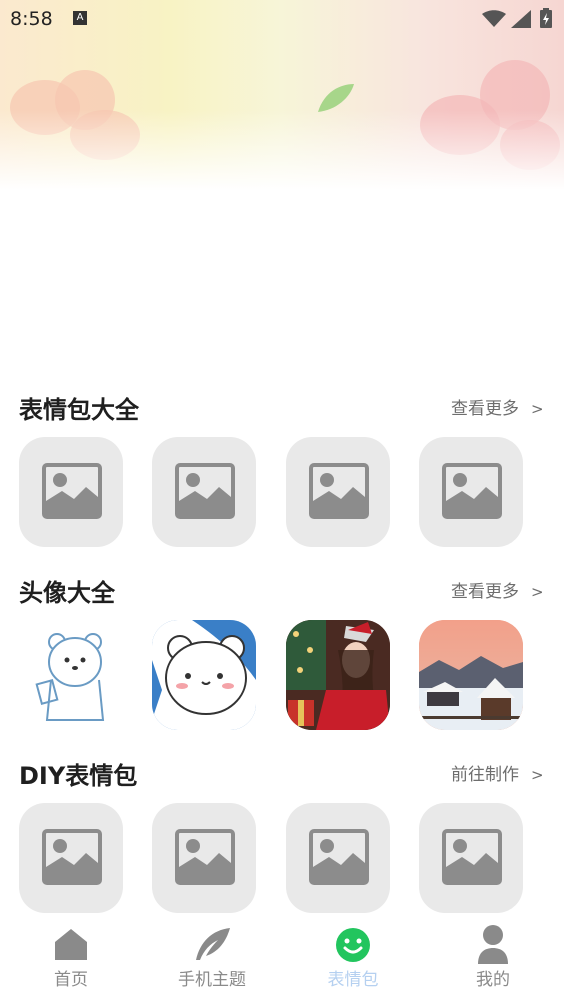 The height and width of the screenshot is (1004, 564). I want to click on go-create-label: 前往制作, so click(485, 775).